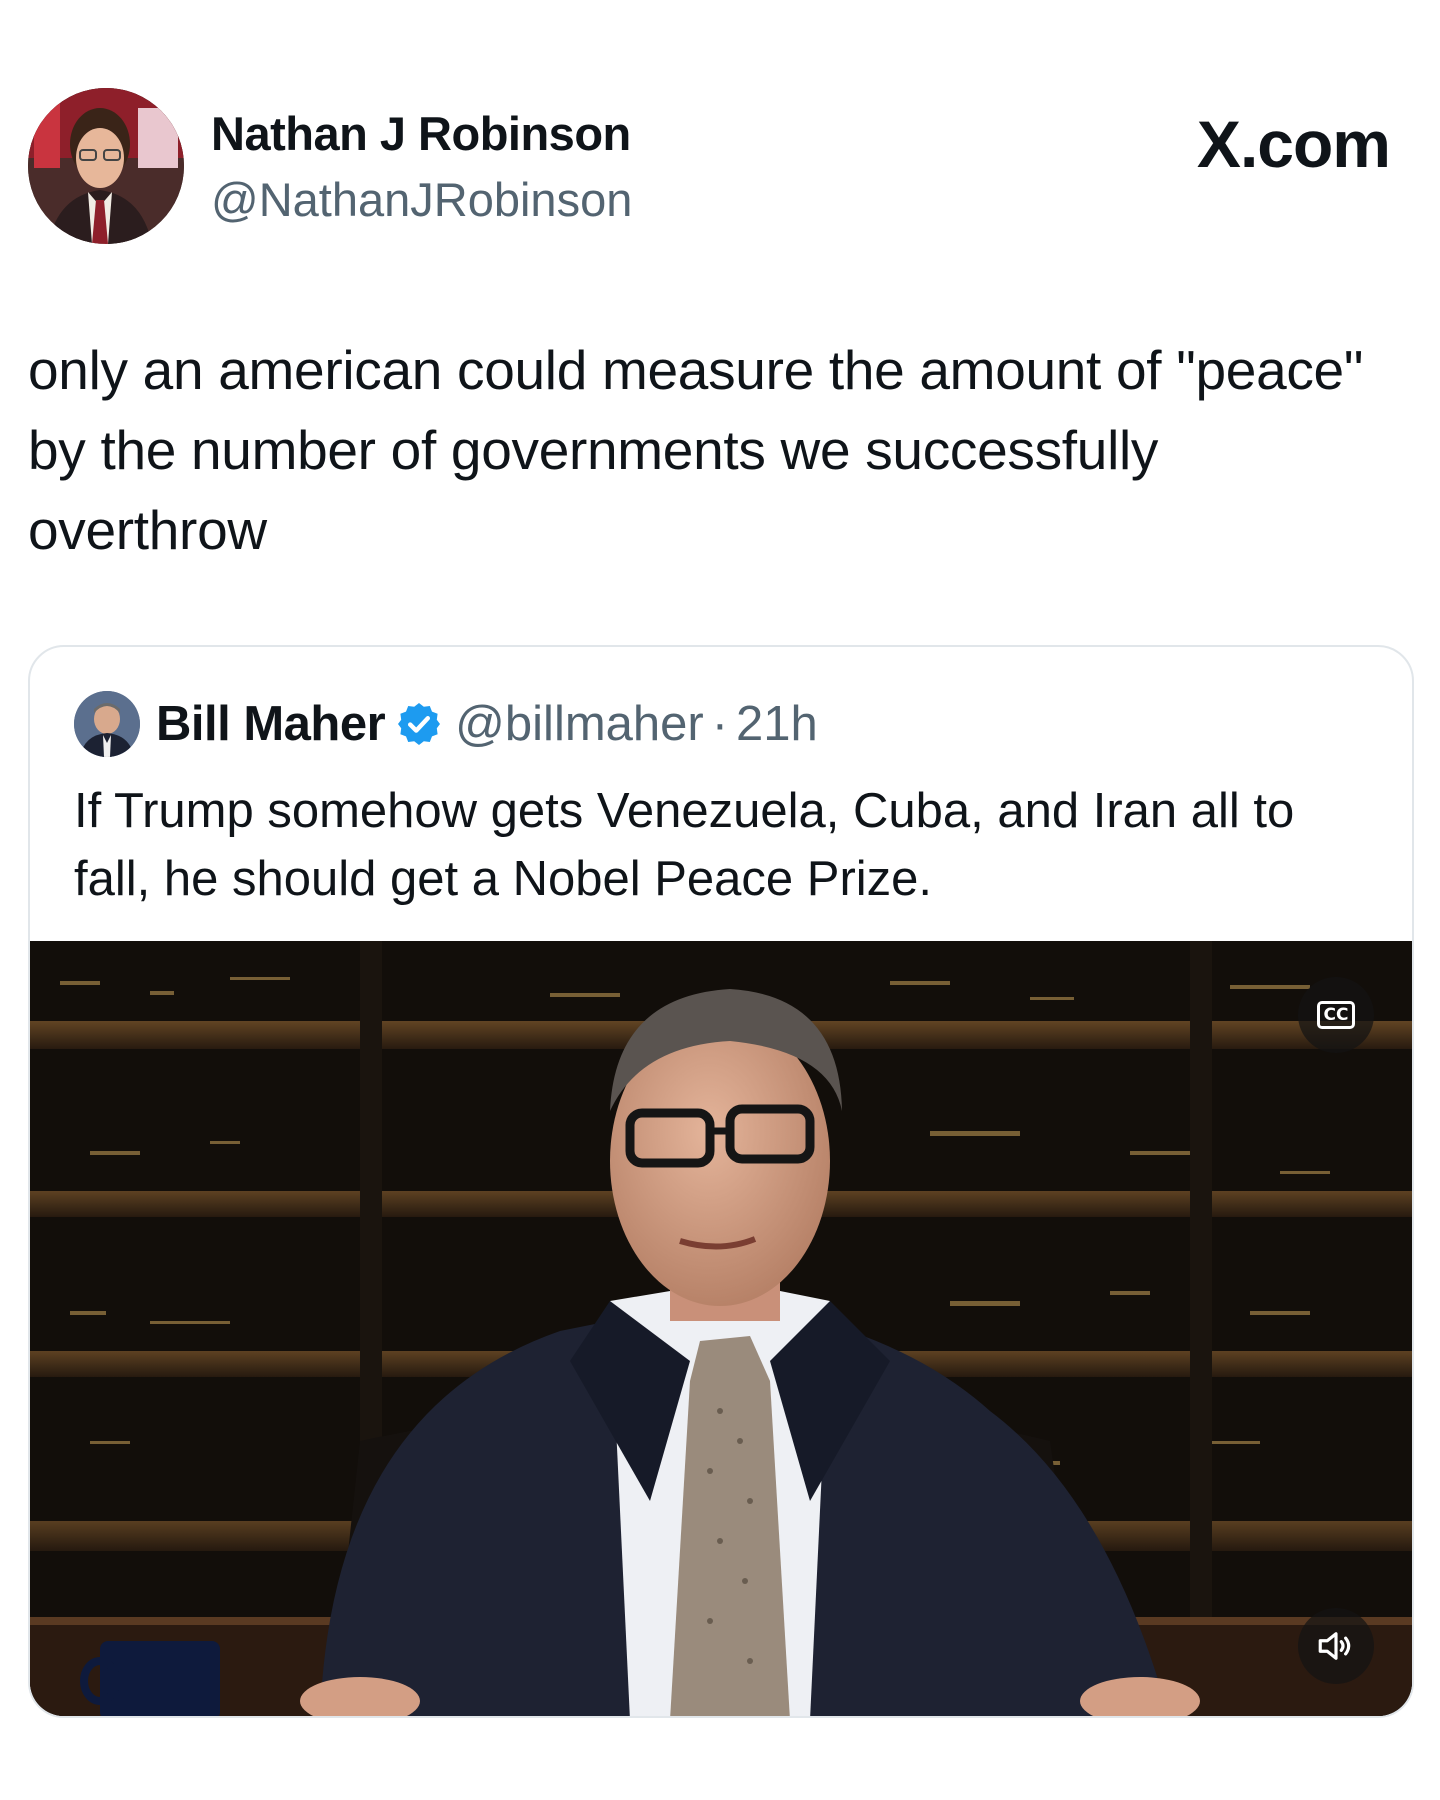 The image size is (1440, 1800). I want to click on author-avatar-image, so click(106, 166).